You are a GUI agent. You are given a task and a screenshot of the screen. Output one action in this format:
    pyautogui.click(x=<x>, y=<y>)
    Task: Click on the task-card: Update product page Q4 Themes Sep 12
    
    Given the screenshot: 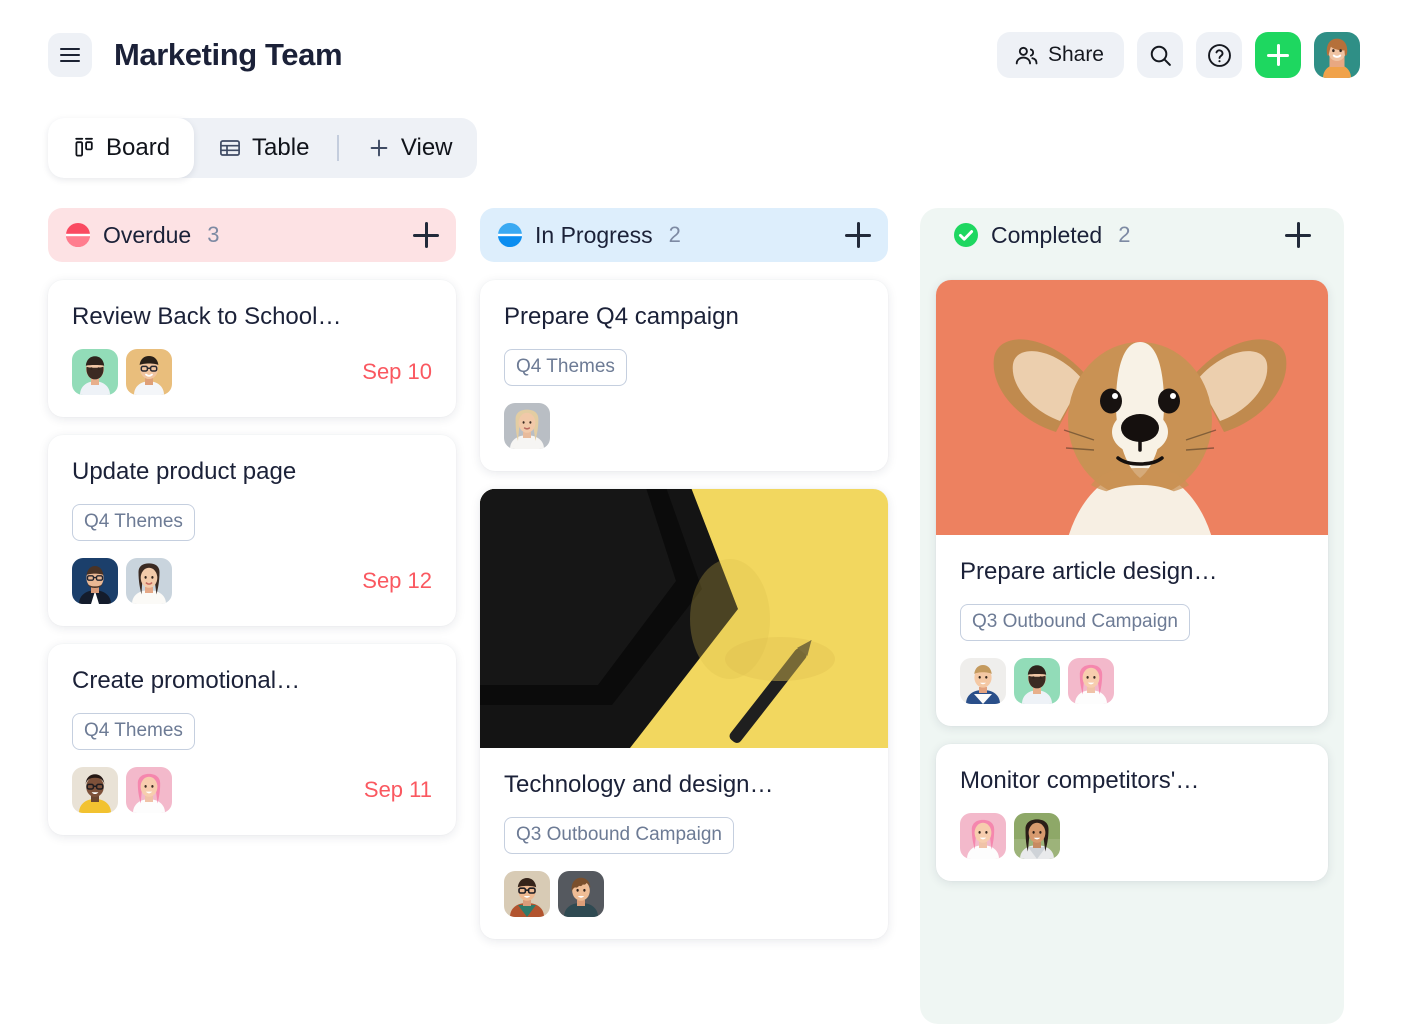 What is the action you would take?
    pyautogui.click(x=252, y=530)
    